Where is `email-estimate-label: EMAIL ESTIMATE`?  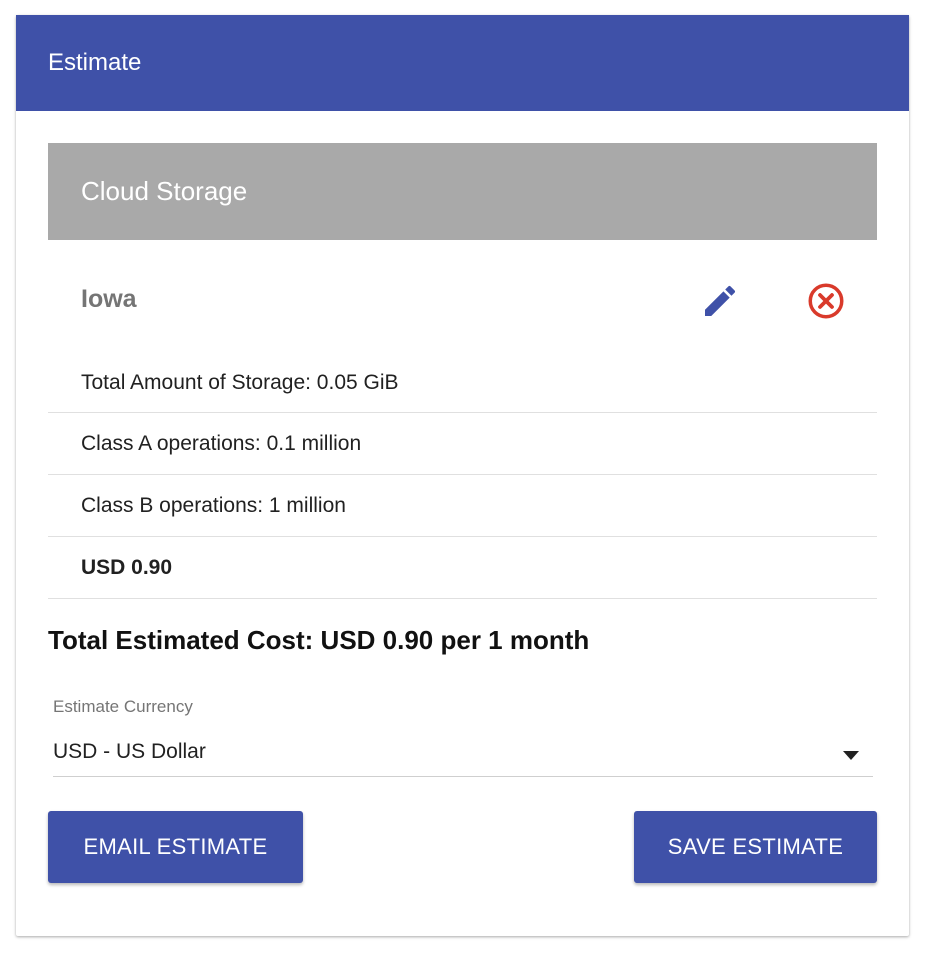 email-estimate-label: EMAIL ESTIMATE is located at coordinates (175, 846).